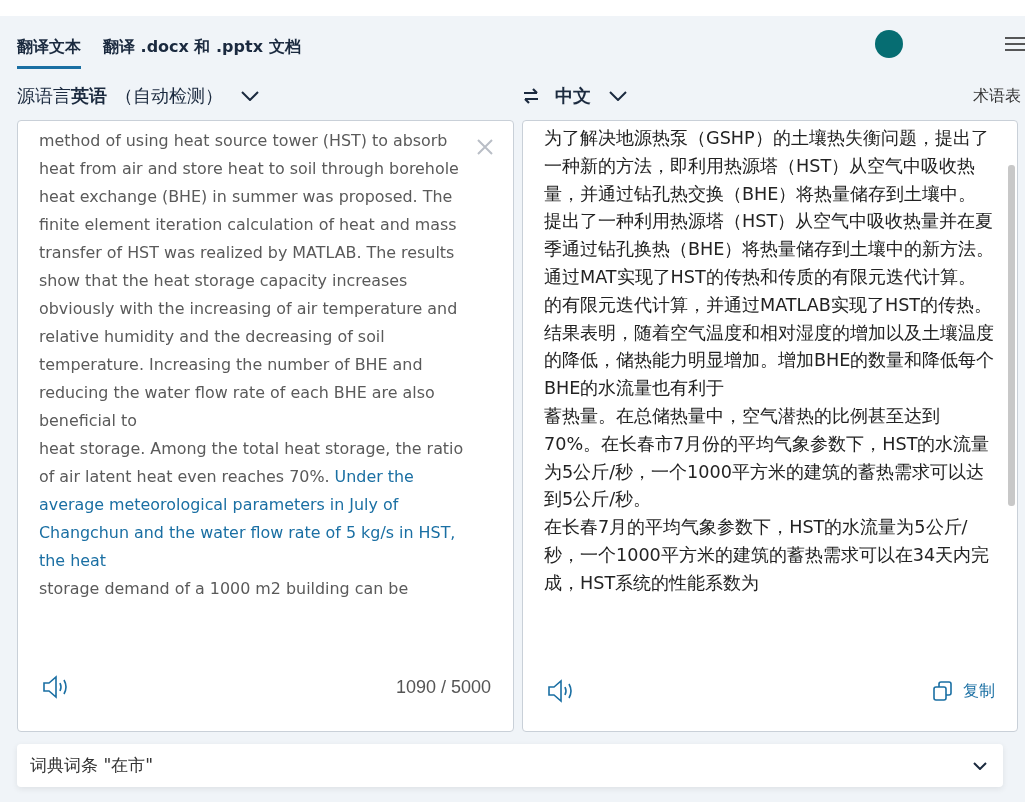 Image resolution: width=1025 pixels, height=802 pixels. Describe the element at coordinates (964, 691) in the screenshot. I see `copy-button: 复制` at that location.